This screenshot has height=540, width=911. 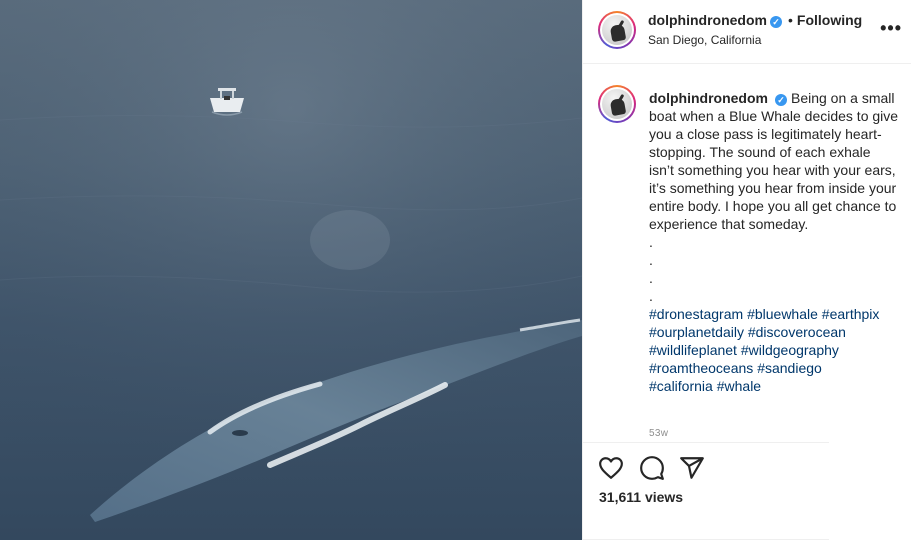 I want to click on comment-bubble-icon, so click(x=652, y=468).